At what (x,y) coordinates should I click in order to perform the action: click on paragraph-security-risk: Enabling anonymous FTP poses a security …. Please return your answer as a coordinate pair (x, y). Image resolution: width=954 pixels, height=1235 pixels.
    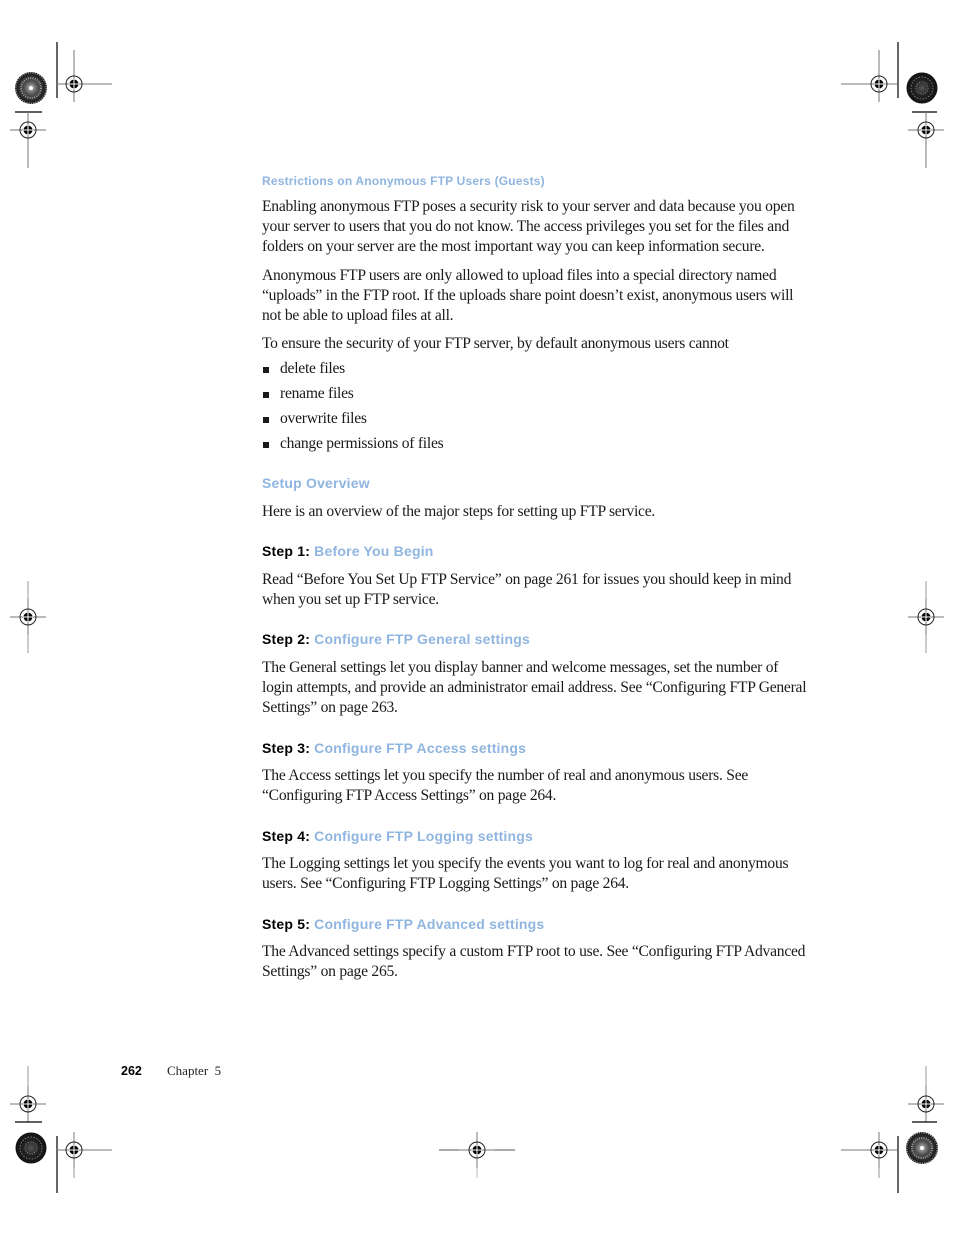
    Looking at the image, I should click on (528, 226).